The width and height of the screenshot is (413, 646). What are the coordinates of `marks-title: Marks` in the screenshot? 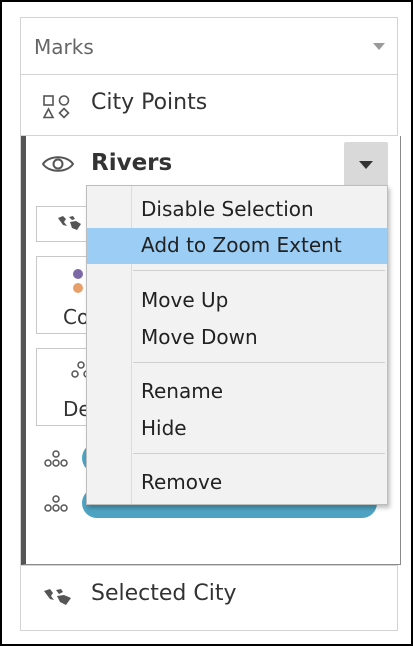 It's located at (64, 47).